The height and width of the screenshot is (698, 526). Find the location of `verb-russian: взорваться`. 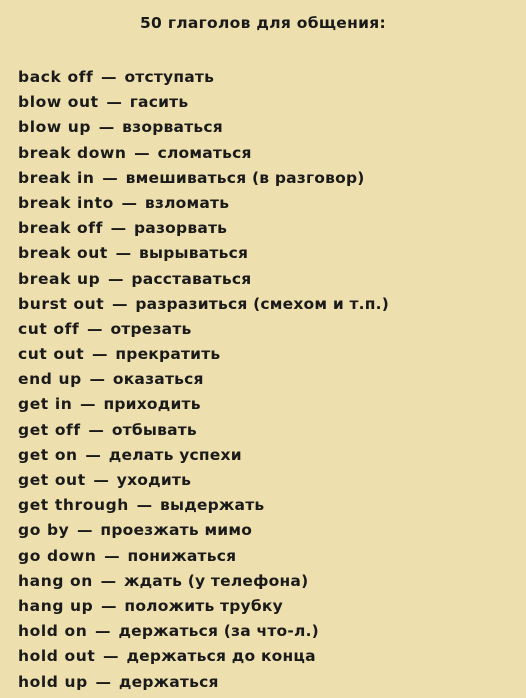

verb-russian: взорваться is located at coordinates (172, 127).